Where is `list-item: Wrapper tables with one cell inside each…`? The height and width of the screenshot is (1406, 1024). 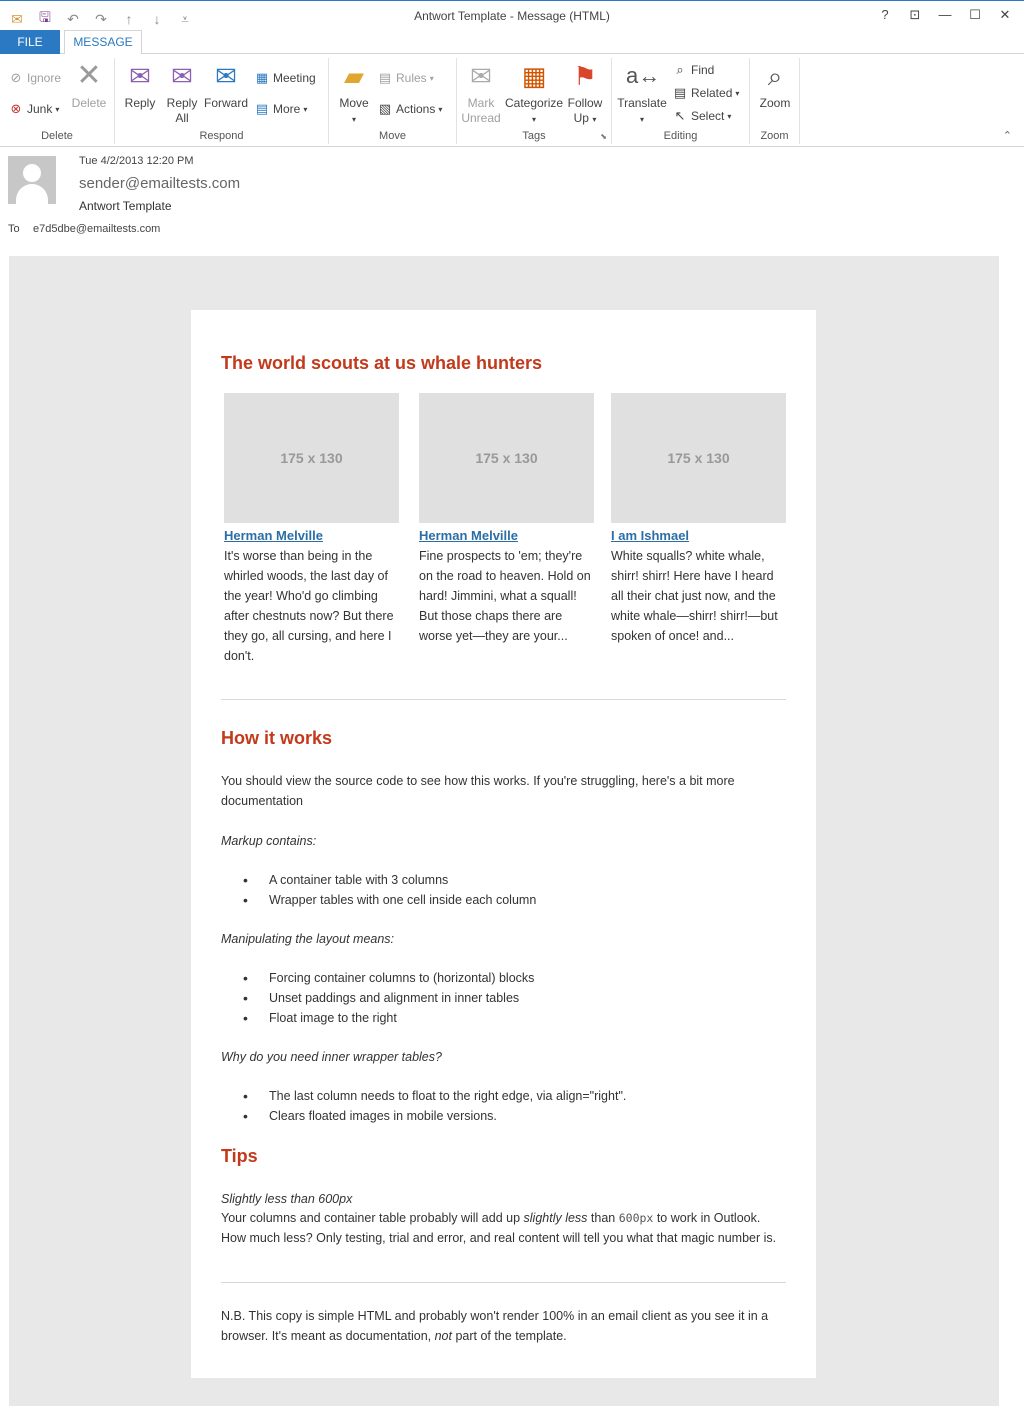 list-item: Wrapper tables with one cell inside each… is located at coordinates (503, 900).